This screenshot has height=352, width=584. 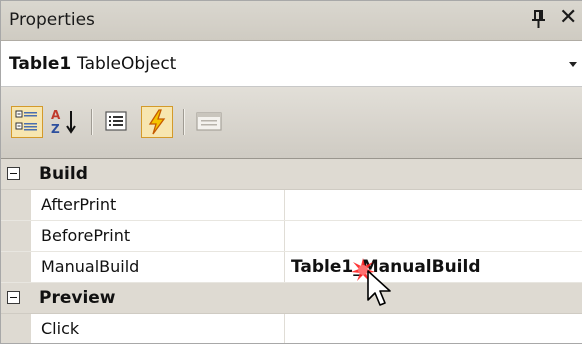 What do you see at coordinates (386, 267) in the screenshot?
I see `property-value: Table1_ManualBuild` at bounding box center [386, 267].